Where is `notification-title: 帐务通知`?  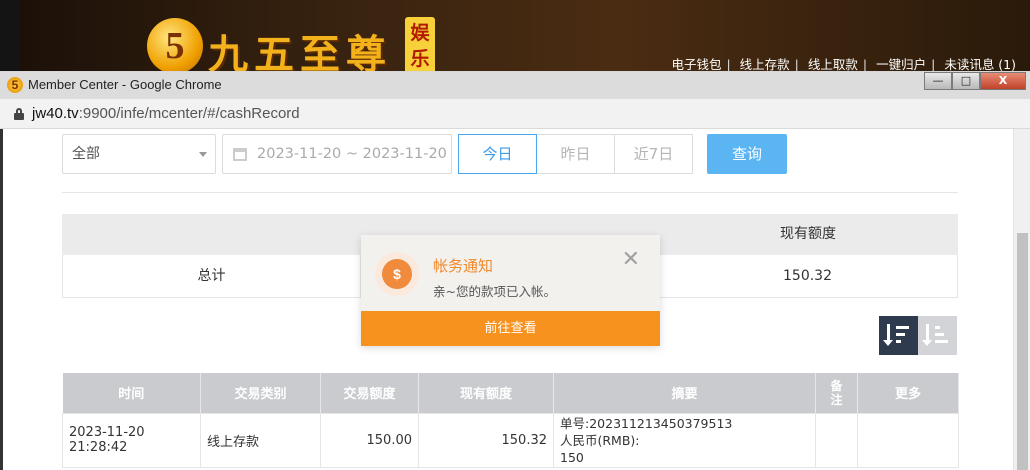 notification-title: 帐务通知 is located at coordinates (463, 266).